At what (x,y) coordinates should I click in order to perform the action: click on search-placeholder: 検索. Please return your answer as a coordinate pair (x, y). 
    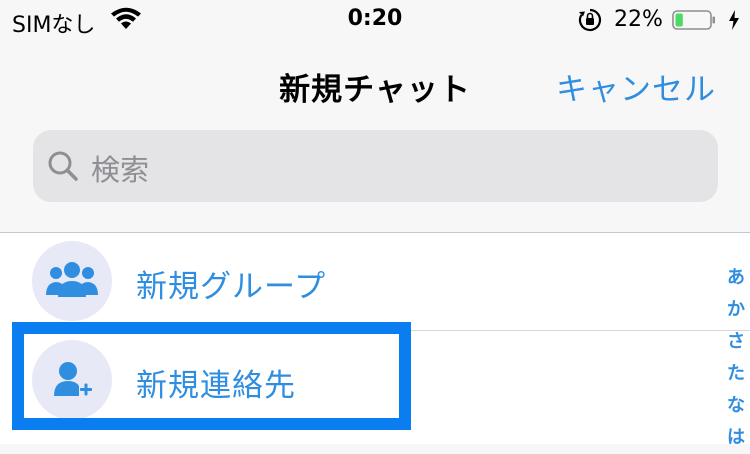
    Looking at the image, I should click on (120, 170).